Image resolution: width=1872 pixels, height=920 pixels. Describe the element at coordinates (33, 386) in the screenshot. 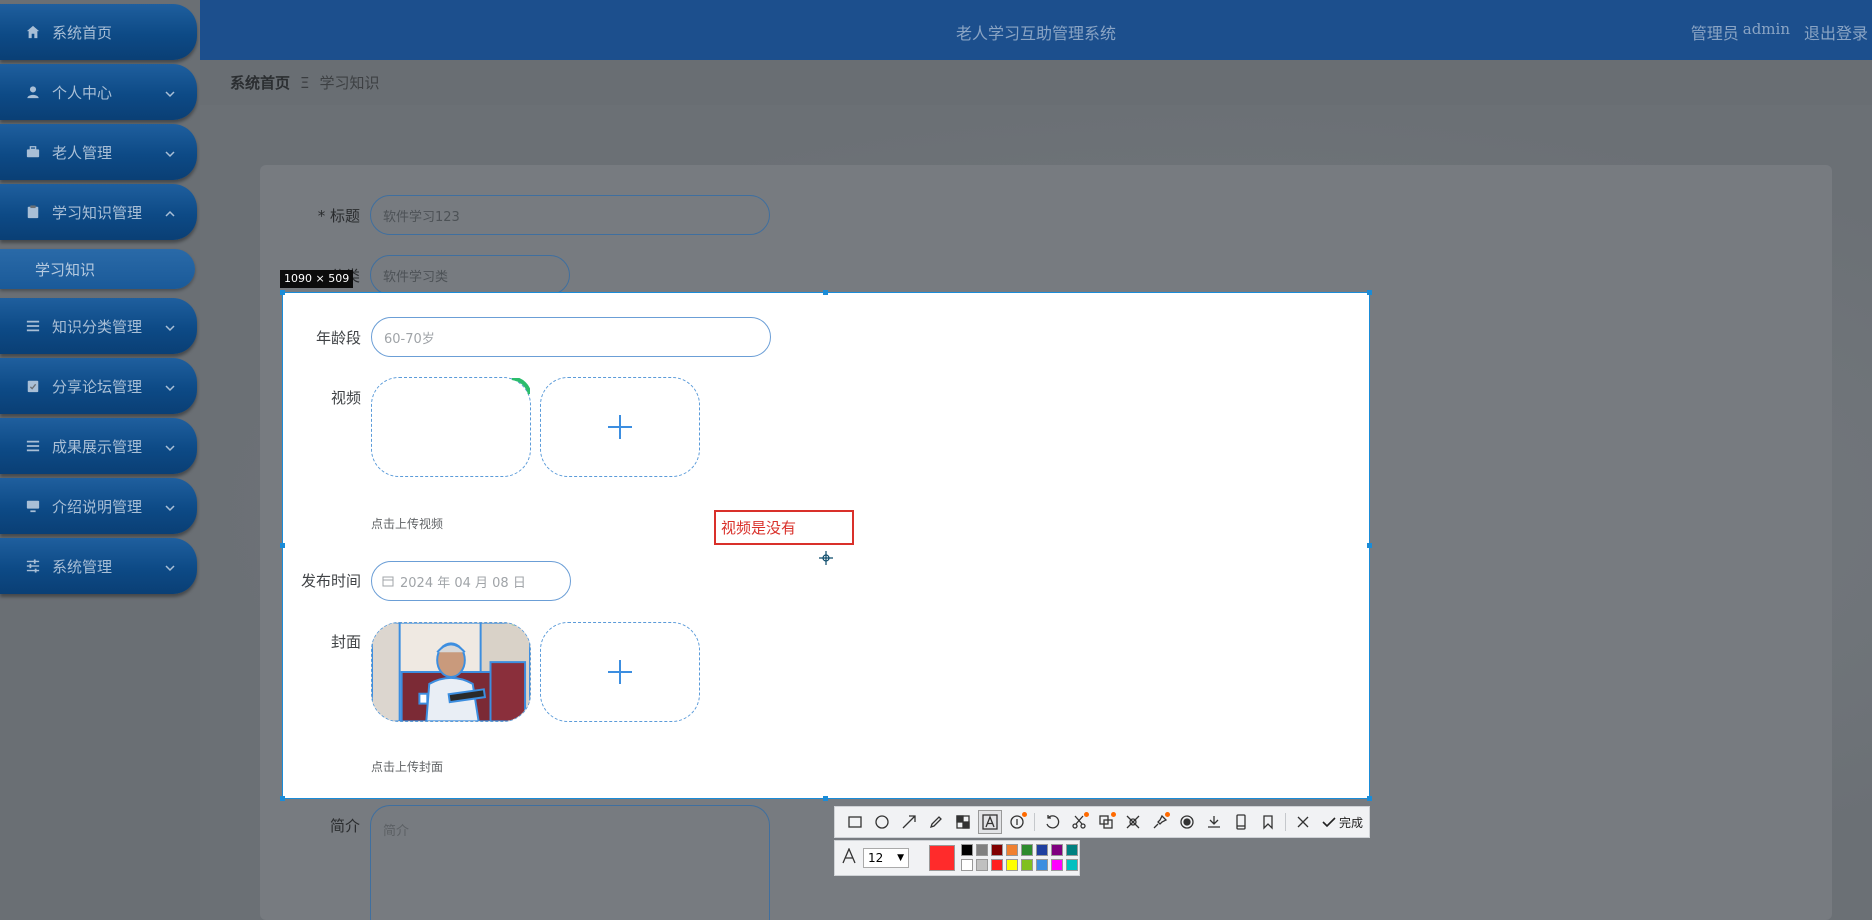

I see `clipboard-check-icon` at that location.